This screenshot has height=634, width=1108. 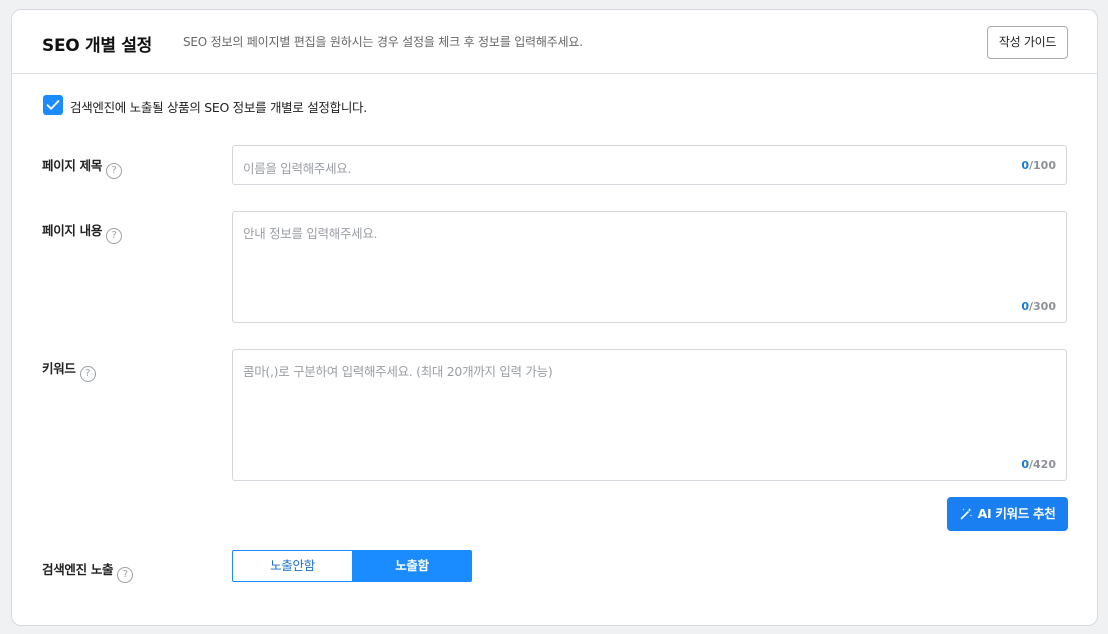 What do you see at coordinates (1016, 513) in the screenshot?
I see `ai-button-label: AI 키워드 추천` at bounding box center [1016, 513].